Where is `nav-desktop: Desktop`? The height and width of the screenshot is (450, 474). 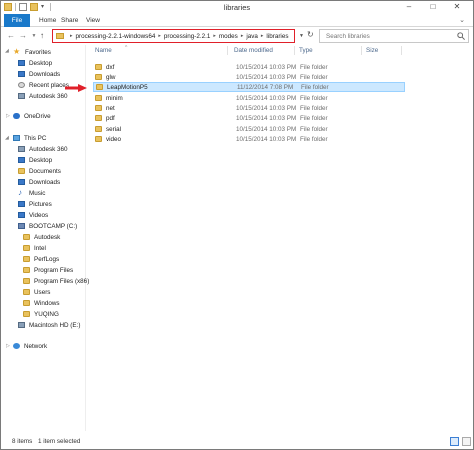
nav-desktop: Desktop is located at coordinates (35, 63).